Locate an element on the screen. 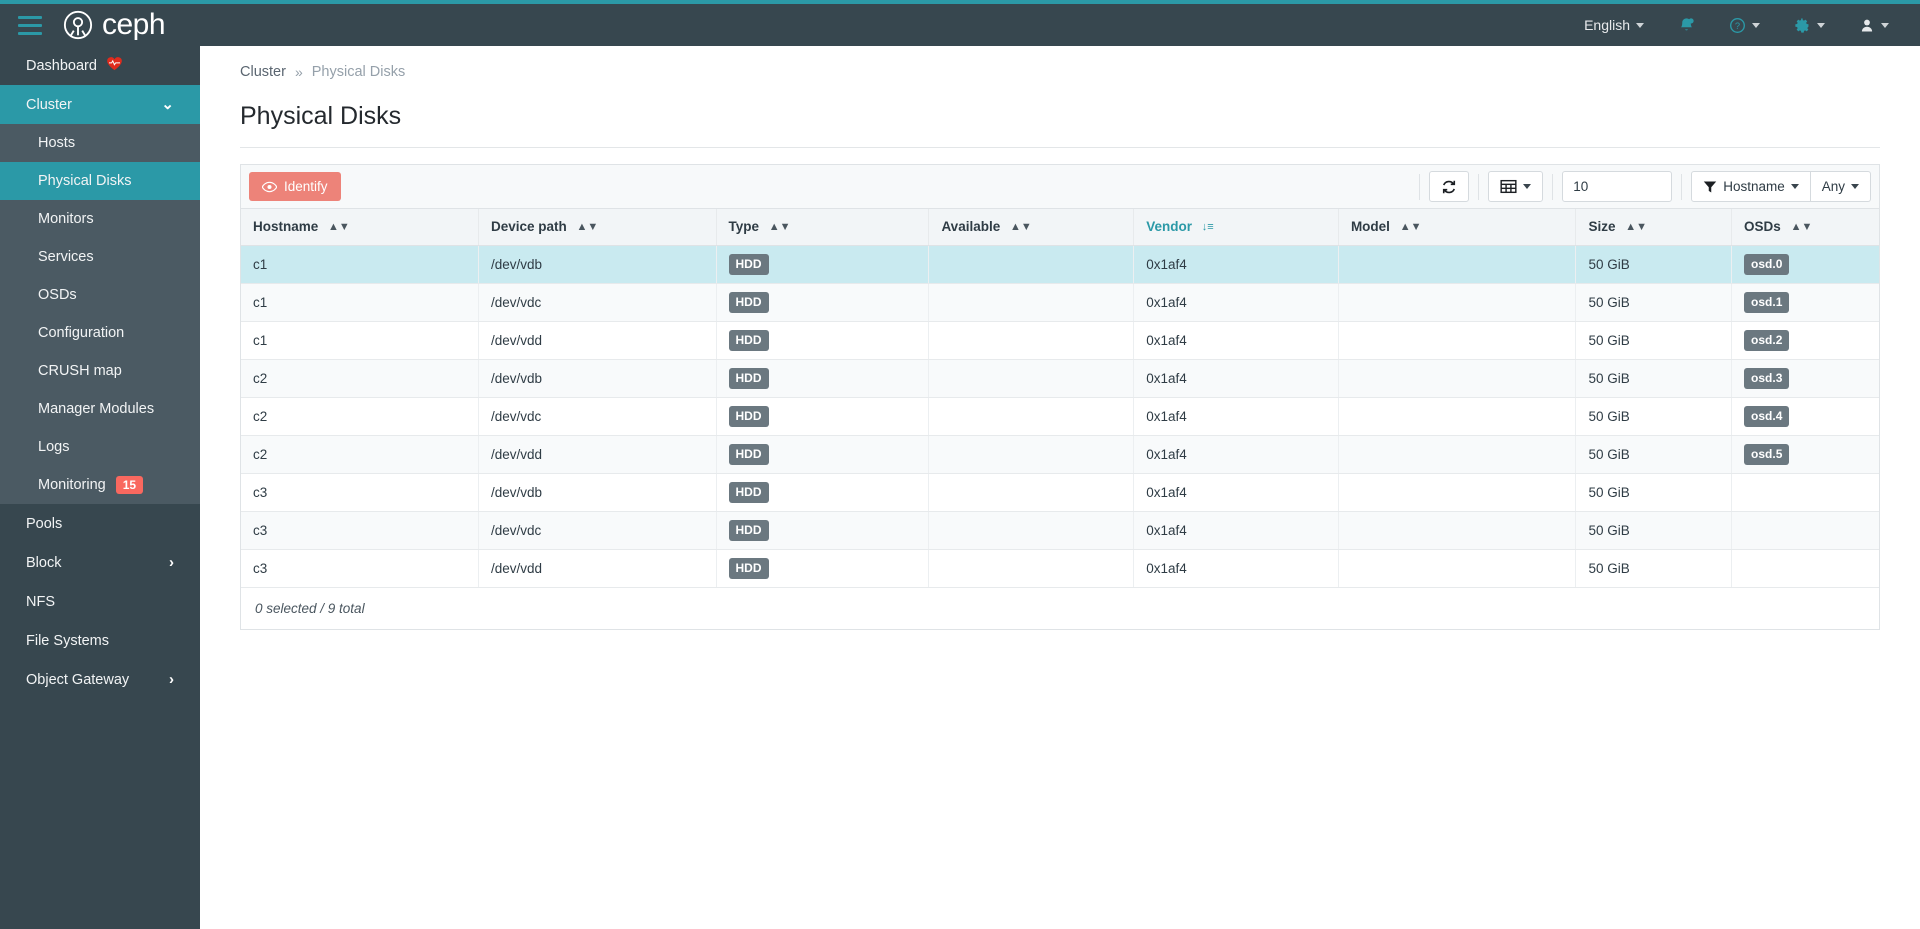  column-label: Model is located at coordinates (1370, 227).